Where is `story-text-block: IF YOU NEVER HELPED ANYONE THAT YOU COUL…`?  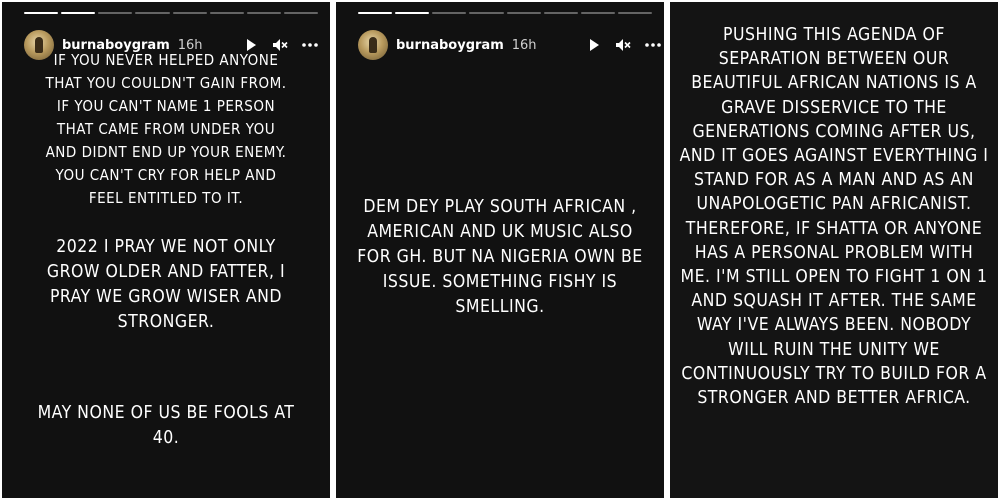
story-text-block: IF YOU NEVER HELPED ANYONE THAT YOU COUL… is located at coordinates (166, 129).